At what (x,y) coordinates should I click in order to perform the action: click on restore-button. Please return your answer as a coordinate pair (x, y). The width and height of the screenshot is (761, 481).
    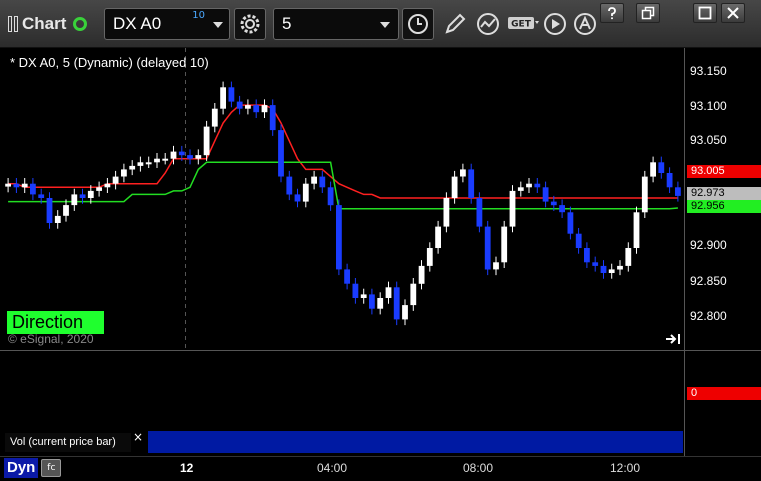
    Looking at the image, I should click on (648, 13).